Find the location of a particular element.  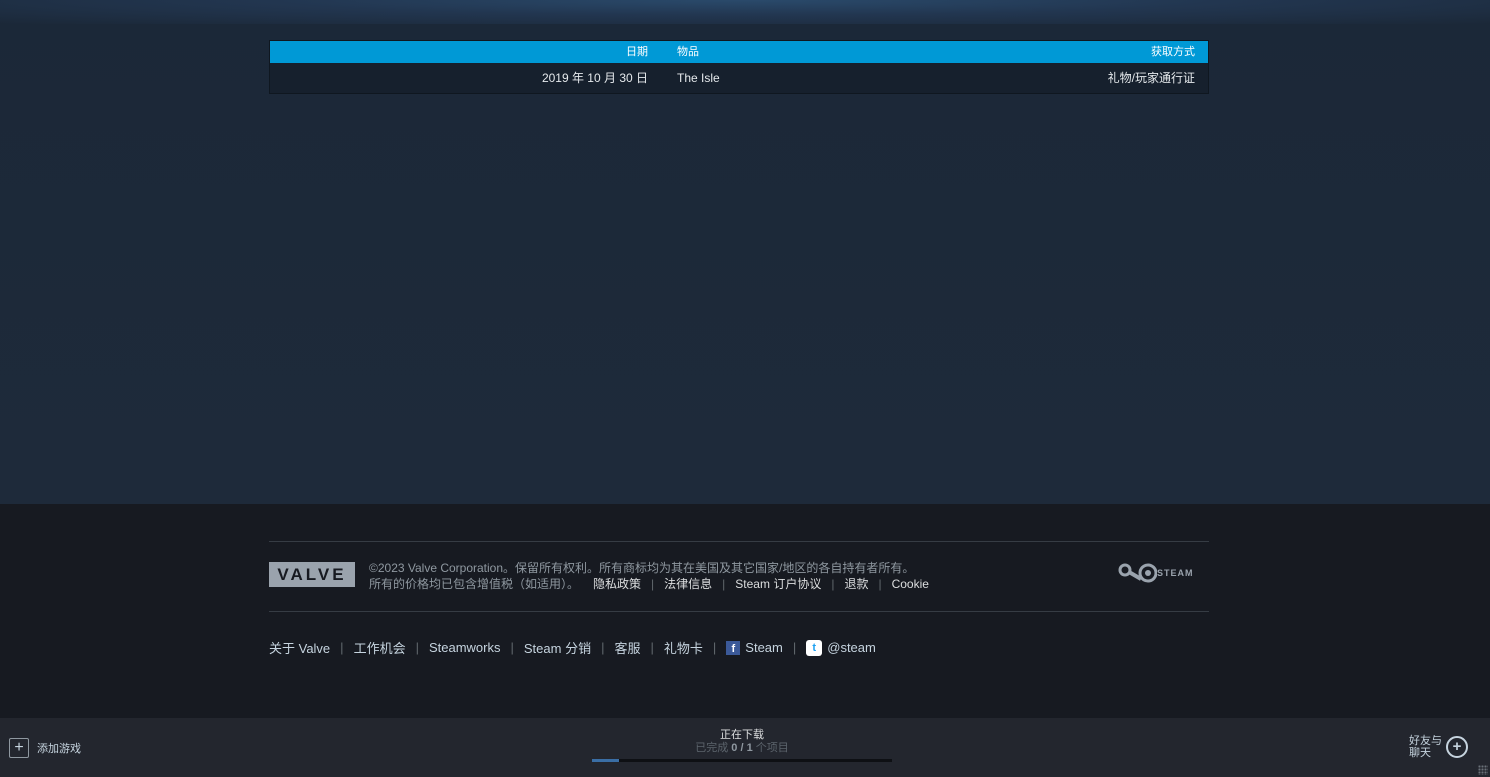

steam-logo-icon is located at coordinates (1137, 573).